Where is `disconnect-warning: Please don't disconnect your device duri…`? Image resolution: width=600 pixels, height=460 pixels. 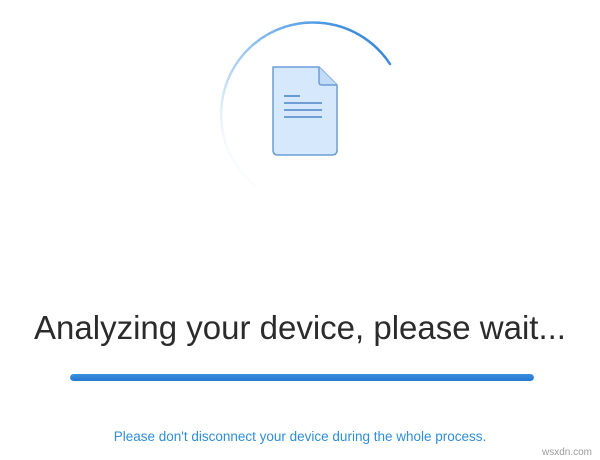 disconnect-warning: Please don't disconnect your device duri… is located at coordinates (300, 436).